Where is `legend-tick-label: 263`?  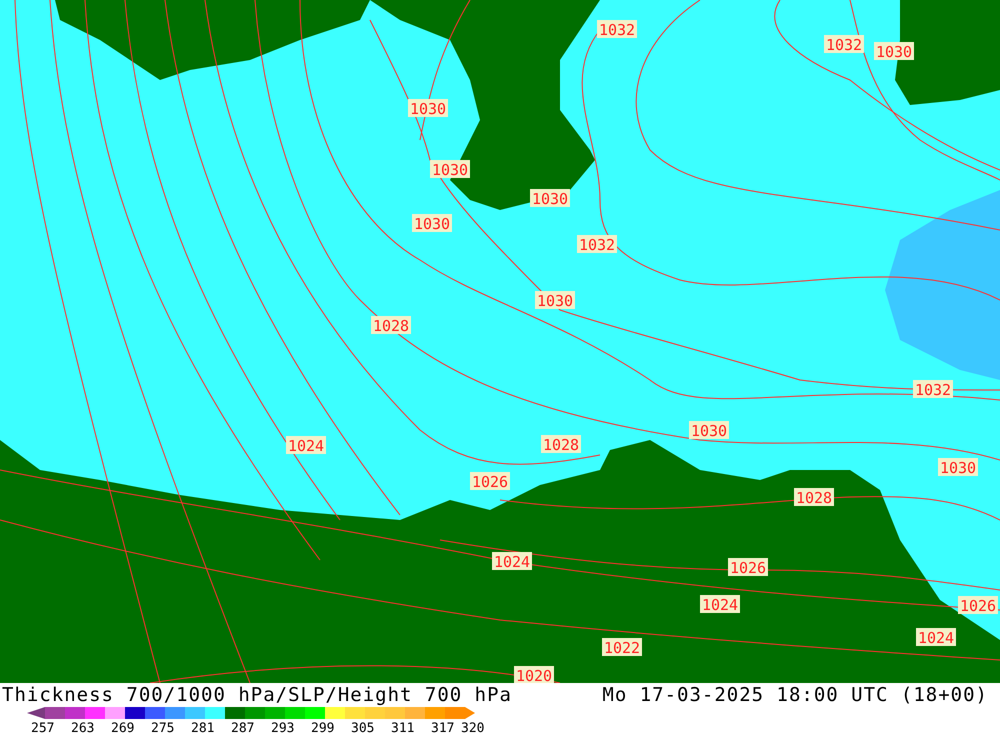
legend-tick-label: 263 is located at coordinates (82, 727).